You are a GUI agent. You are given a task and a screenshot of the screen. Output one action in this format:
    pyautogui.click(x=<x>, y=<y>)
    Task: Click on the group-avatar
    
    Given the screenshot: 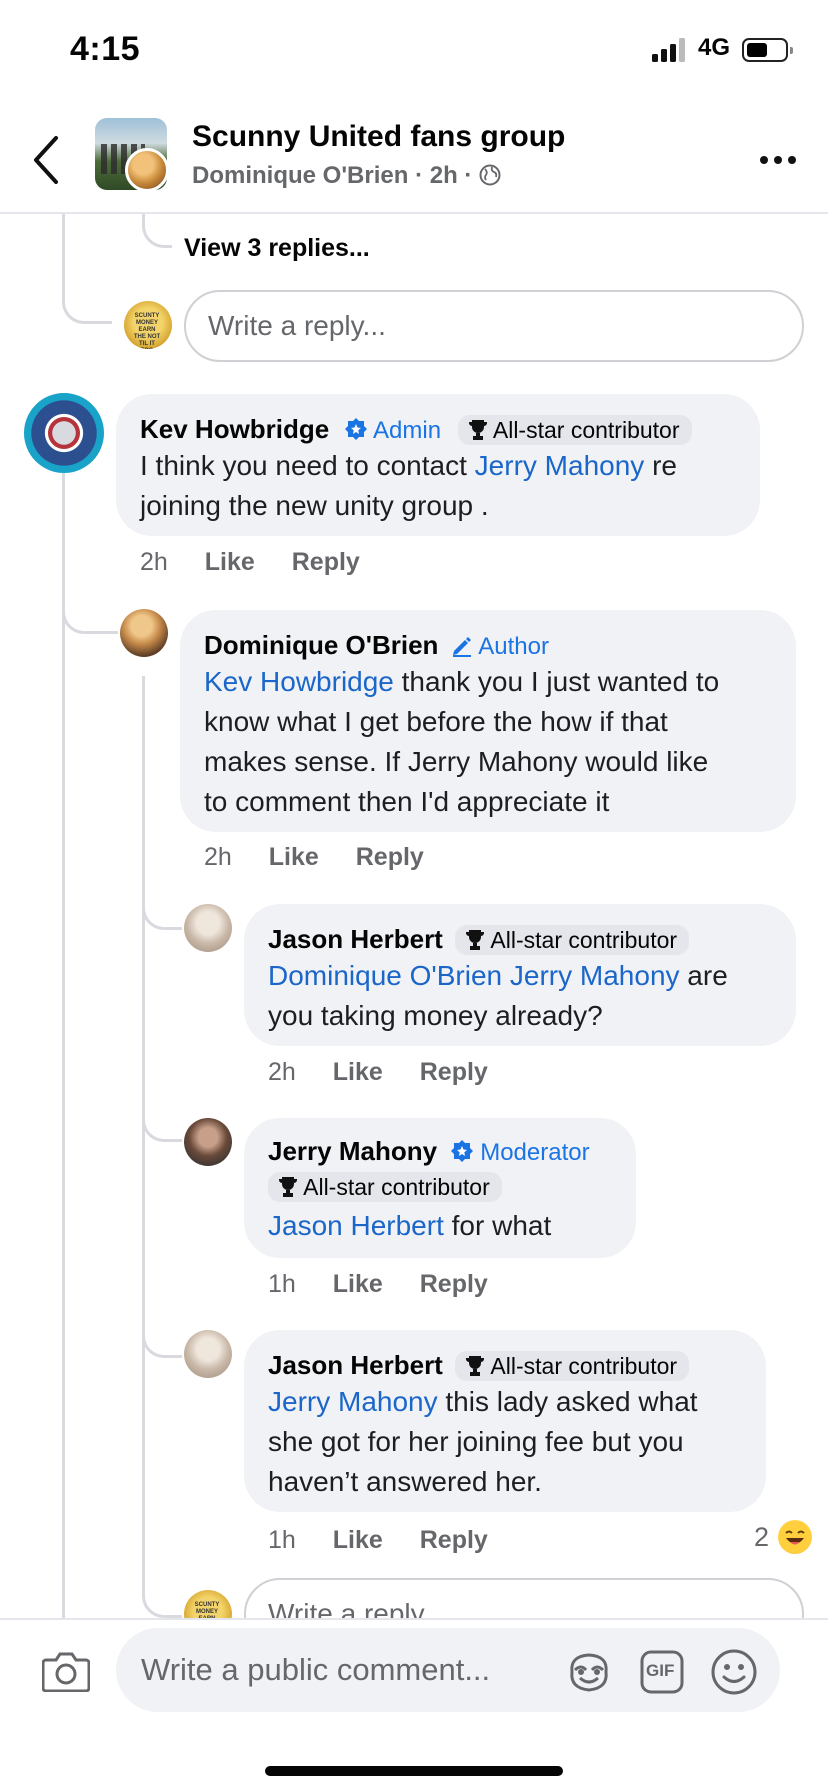 What is the action you would take?
    pyautogui.click(x=131, y=154)
    